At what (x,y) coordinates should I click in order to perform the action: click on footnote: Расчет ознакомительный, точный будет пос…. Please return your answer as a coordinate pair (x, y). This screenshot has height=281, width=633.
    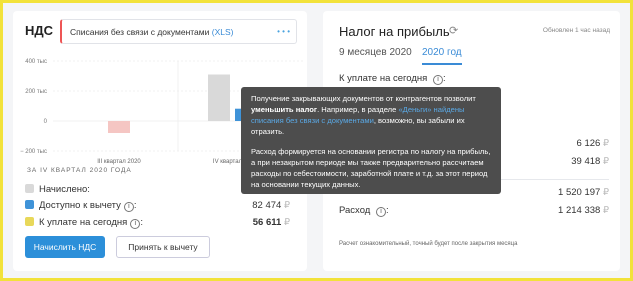
    Looking at the image, I should click on (428, 244).